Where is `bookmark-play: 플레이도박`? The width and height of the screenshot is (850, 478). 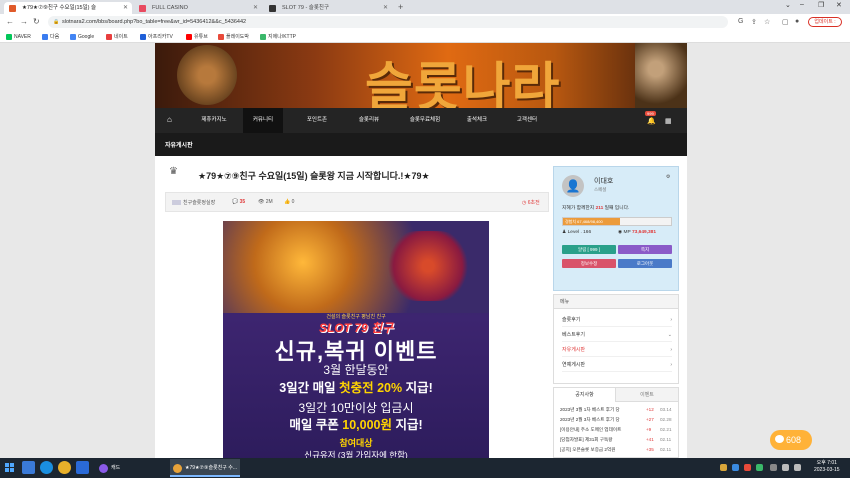 bookmark-play: 플레이도박 is located at coordinates (233, 37).